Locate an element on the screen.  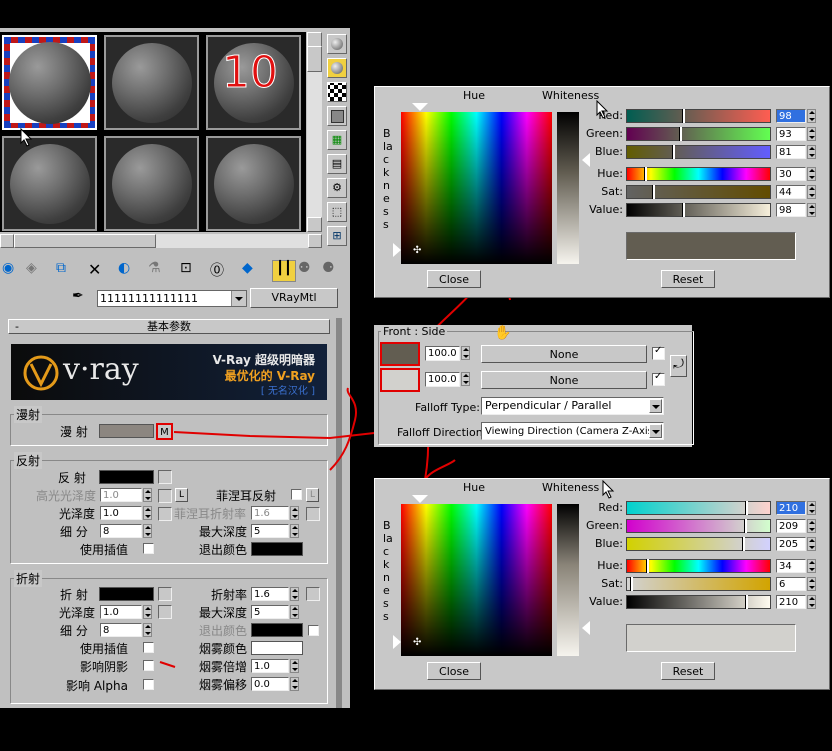
whiteness-pointer-icon is located at coordinates (586, 628).